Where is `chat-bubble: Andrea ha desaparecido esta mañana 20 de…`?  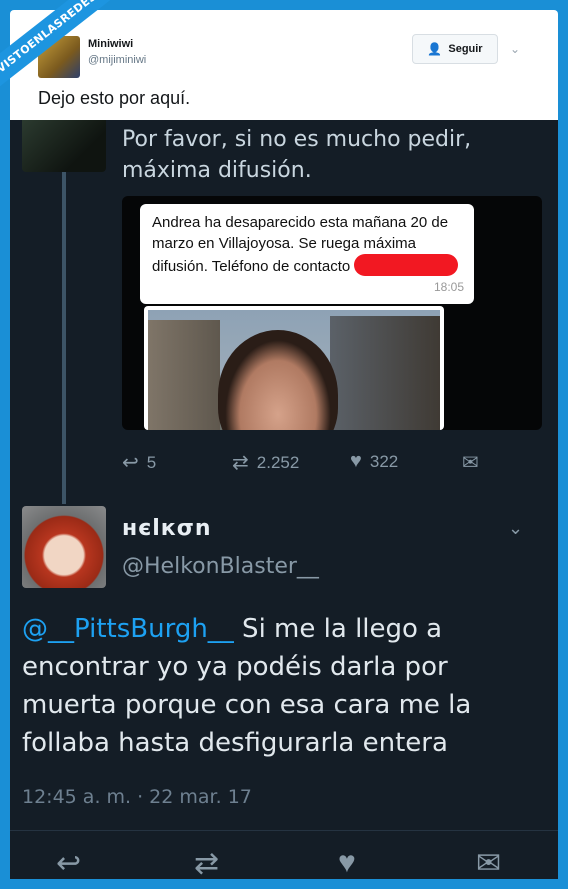
chat-bubble: Andrea ha desaparecido esta mañana 20 de… is located at coordinates (307, 254).